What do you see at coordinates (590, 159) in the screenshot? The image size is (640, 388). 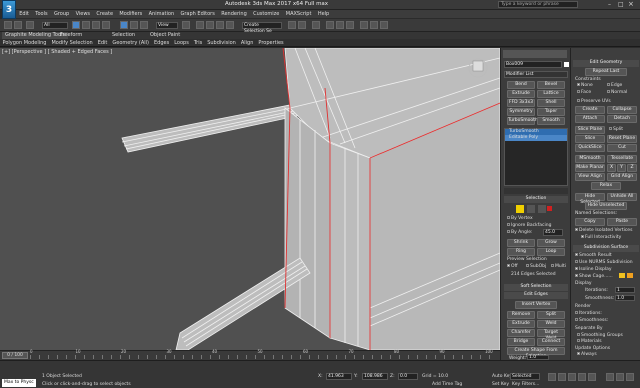 I see `msmooth-button: MSmooth` at bounding box center [590, 159].